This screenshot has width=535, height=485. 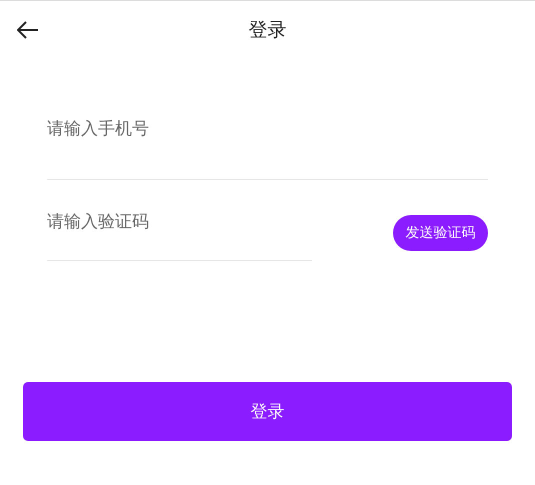 What do you see at coordinates (440, 233) in the screenshot?
I see `send-code-button: 发送验证码` at bounding box center [440, 233].